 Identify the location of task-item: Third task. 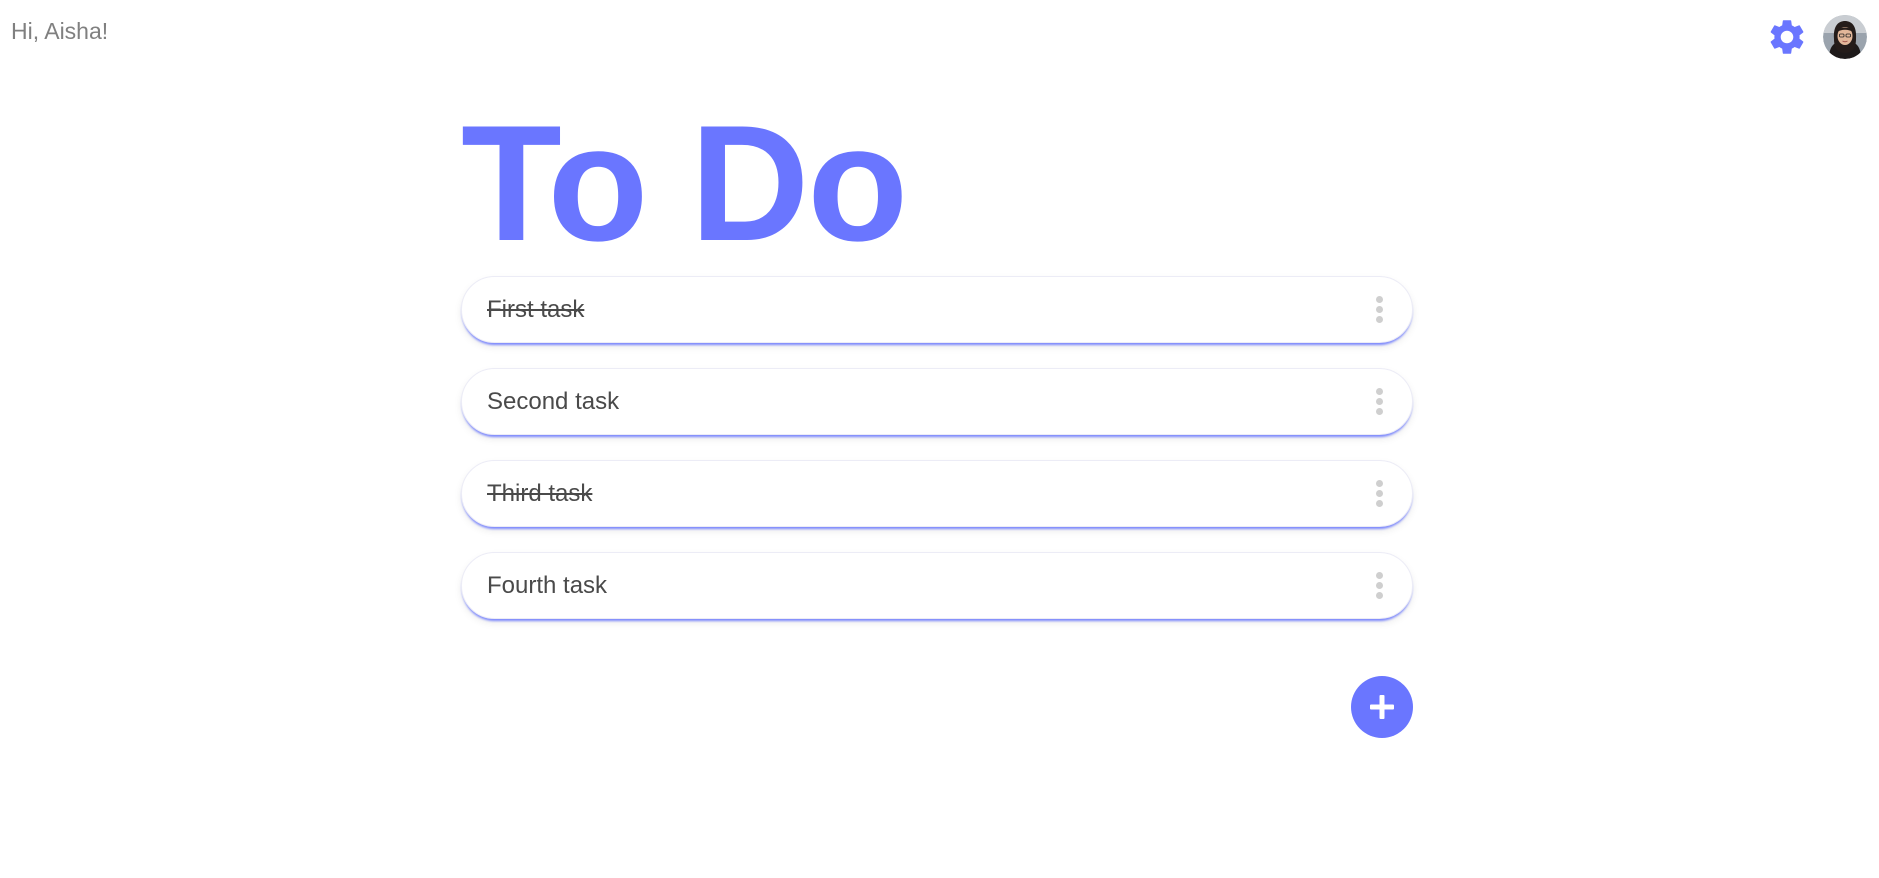
(937, 493).